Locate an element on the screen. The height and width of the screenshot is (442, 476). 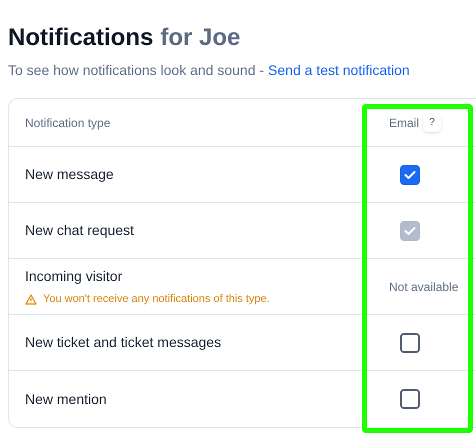
notification-type: Incoming visitor is located at coordinates (74, 276).